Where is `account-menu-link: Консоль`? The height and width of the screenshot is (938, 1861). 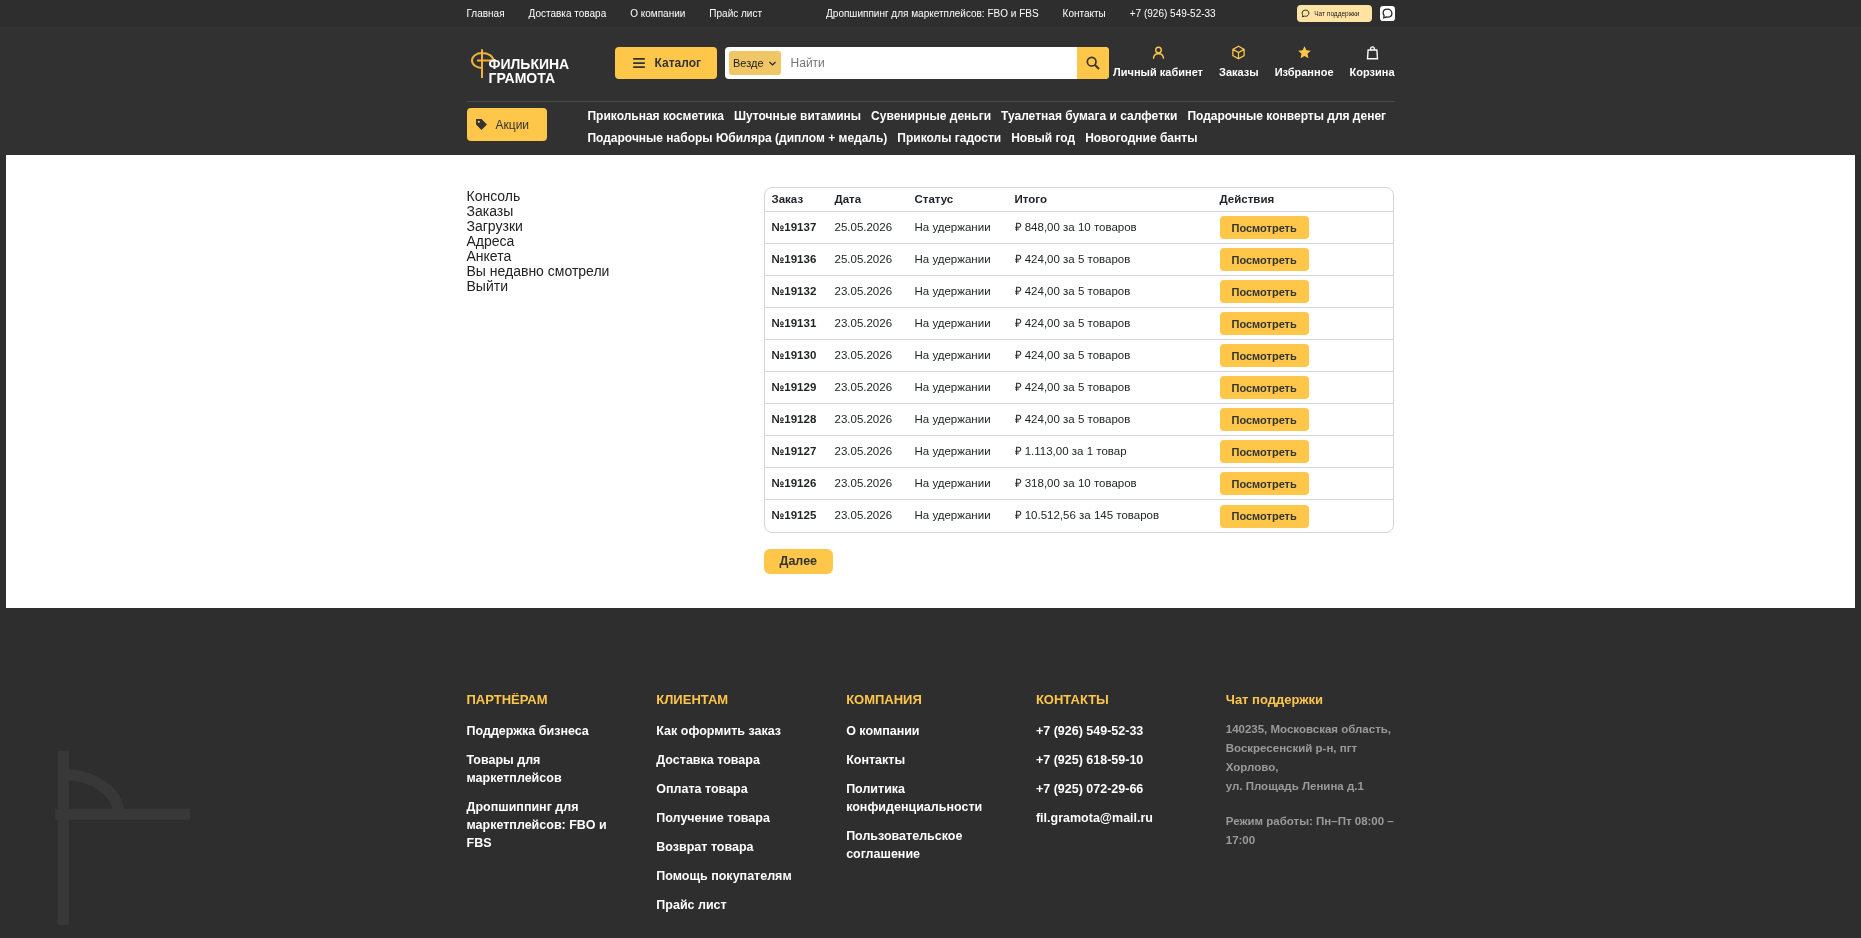 account-menu-link: Консоль is located at coordinates (615, 196).